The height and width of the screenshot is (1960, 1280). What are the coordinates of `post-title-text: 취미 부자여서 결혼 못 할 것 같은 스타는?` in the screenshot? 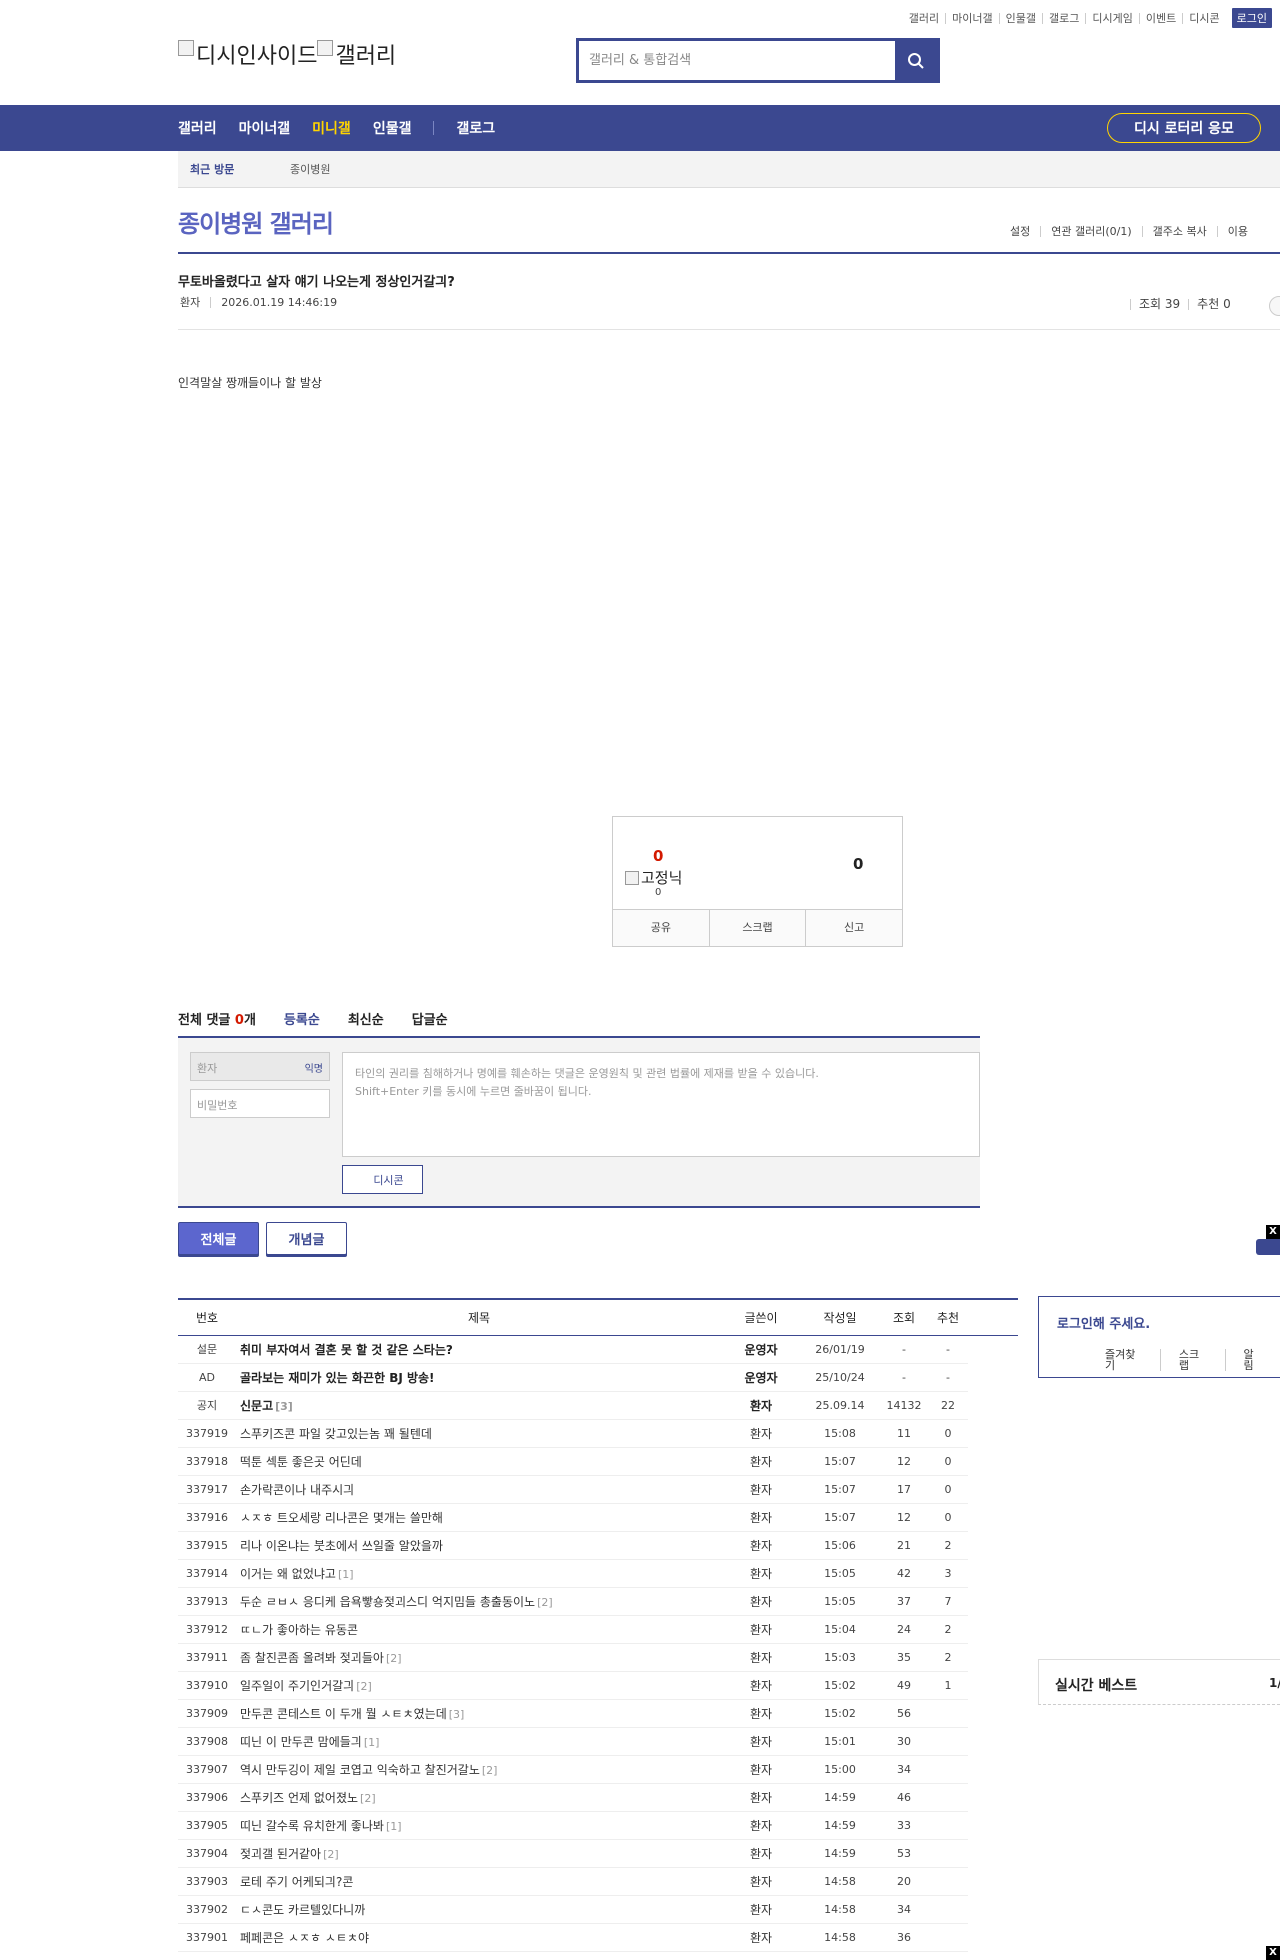 It's located at (346, 1350).